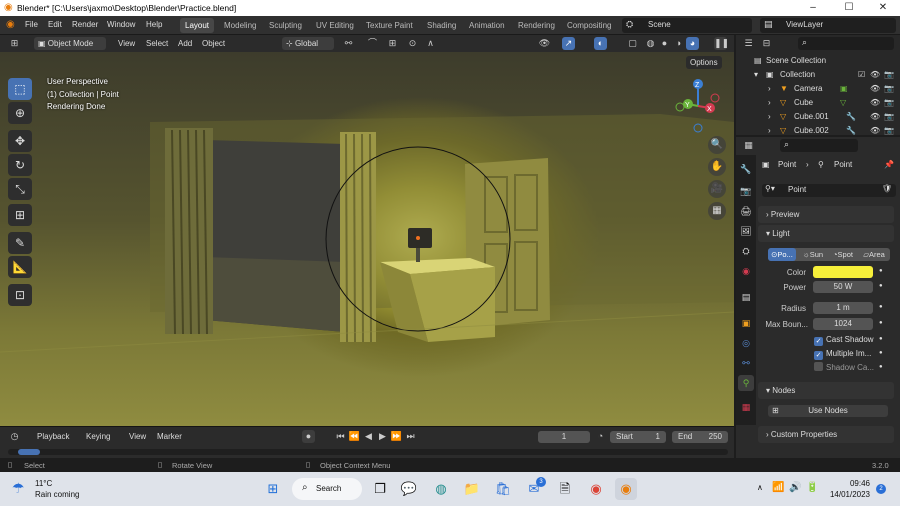 The height and width of the screenshot is (506, 900). What do you see at coordinates (819, 145) in the screenshot?
I see `properties-search-input: ⌕` at bounding box center [819, 145].